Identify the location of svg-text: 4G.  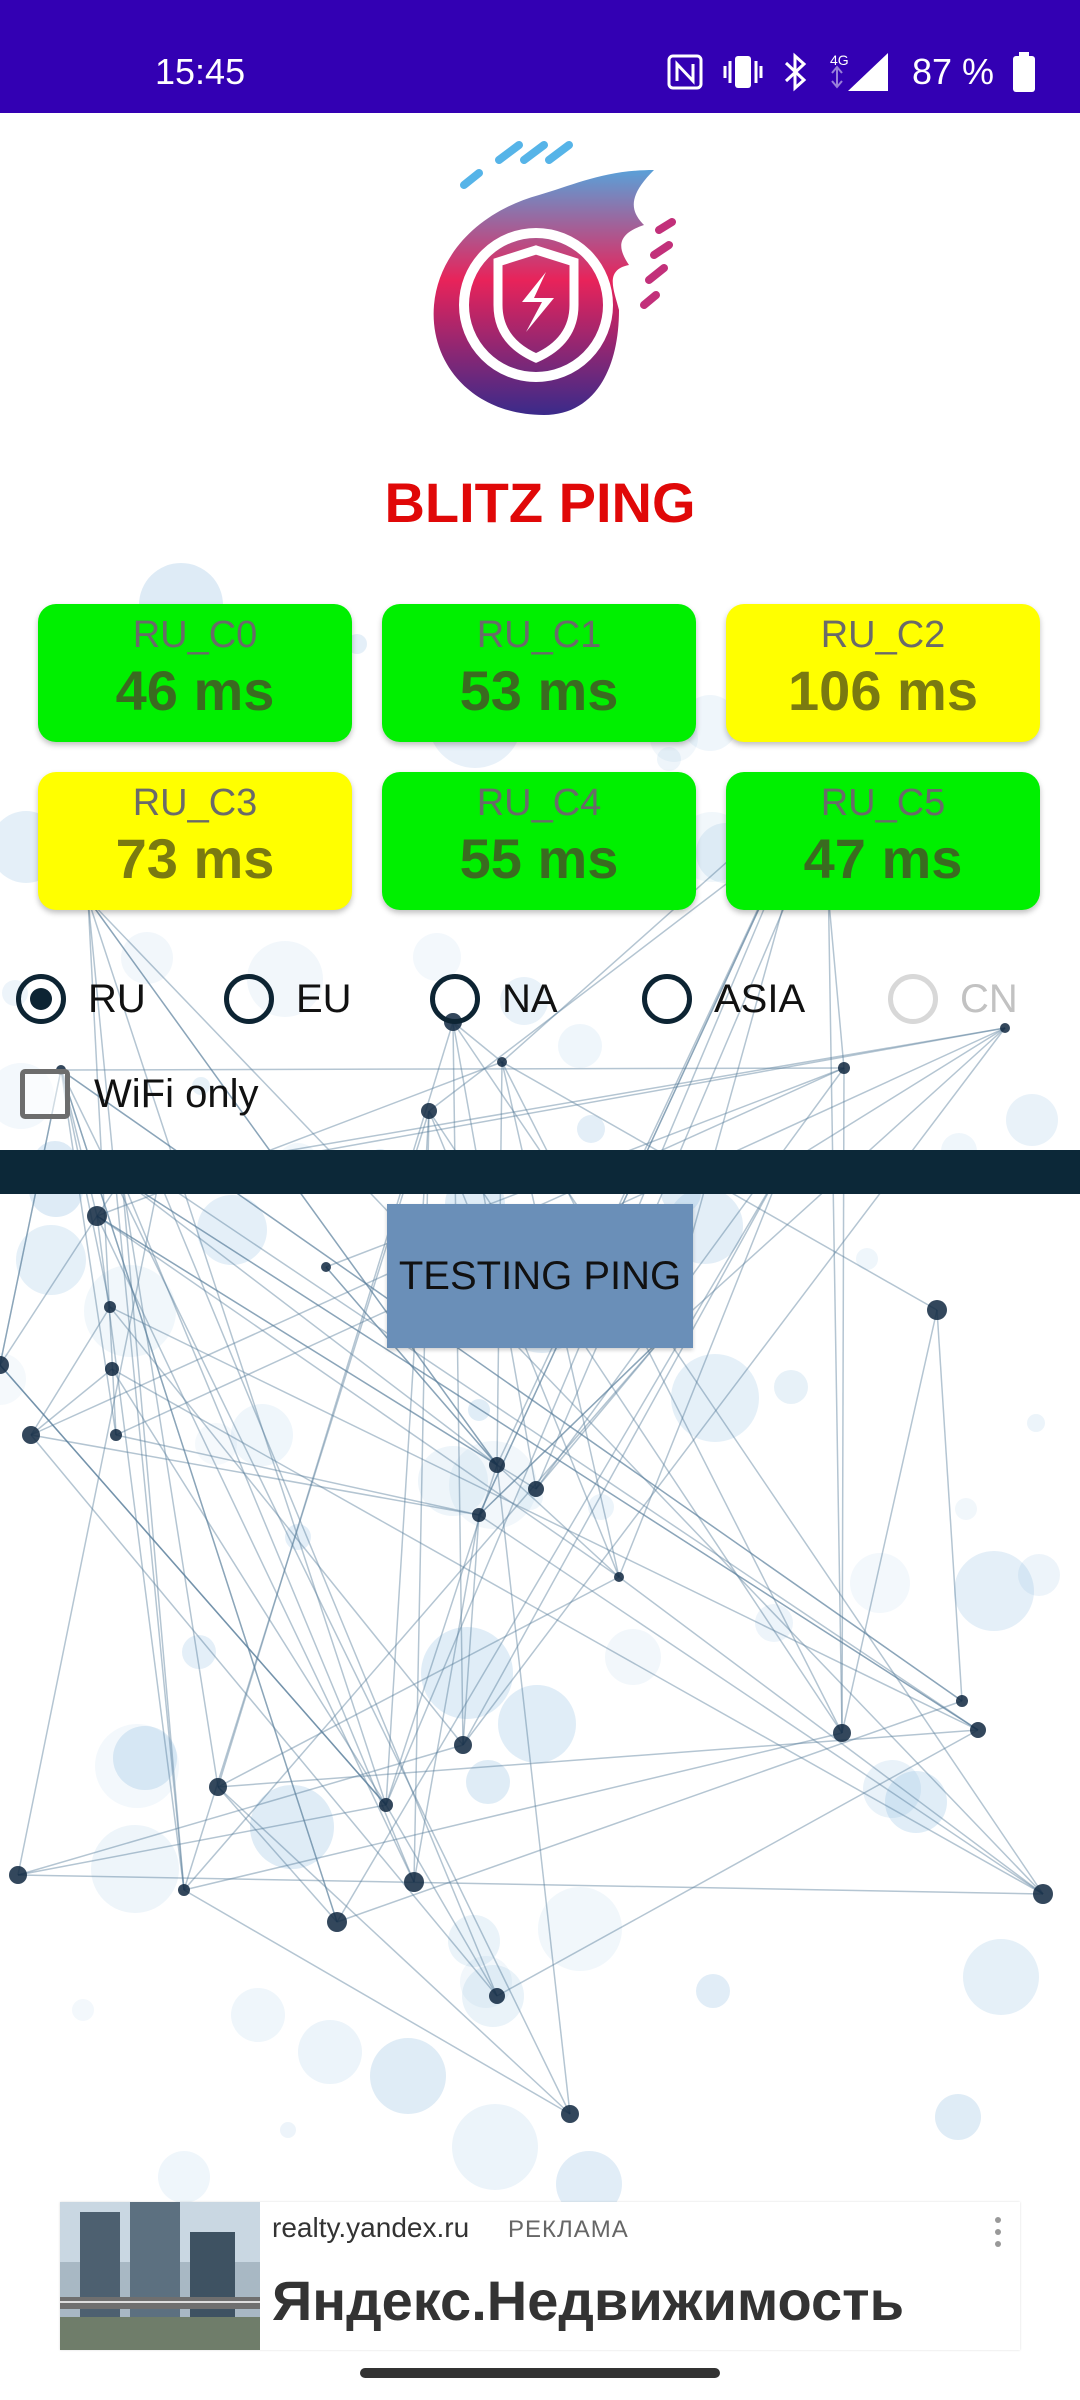
(839, 60).